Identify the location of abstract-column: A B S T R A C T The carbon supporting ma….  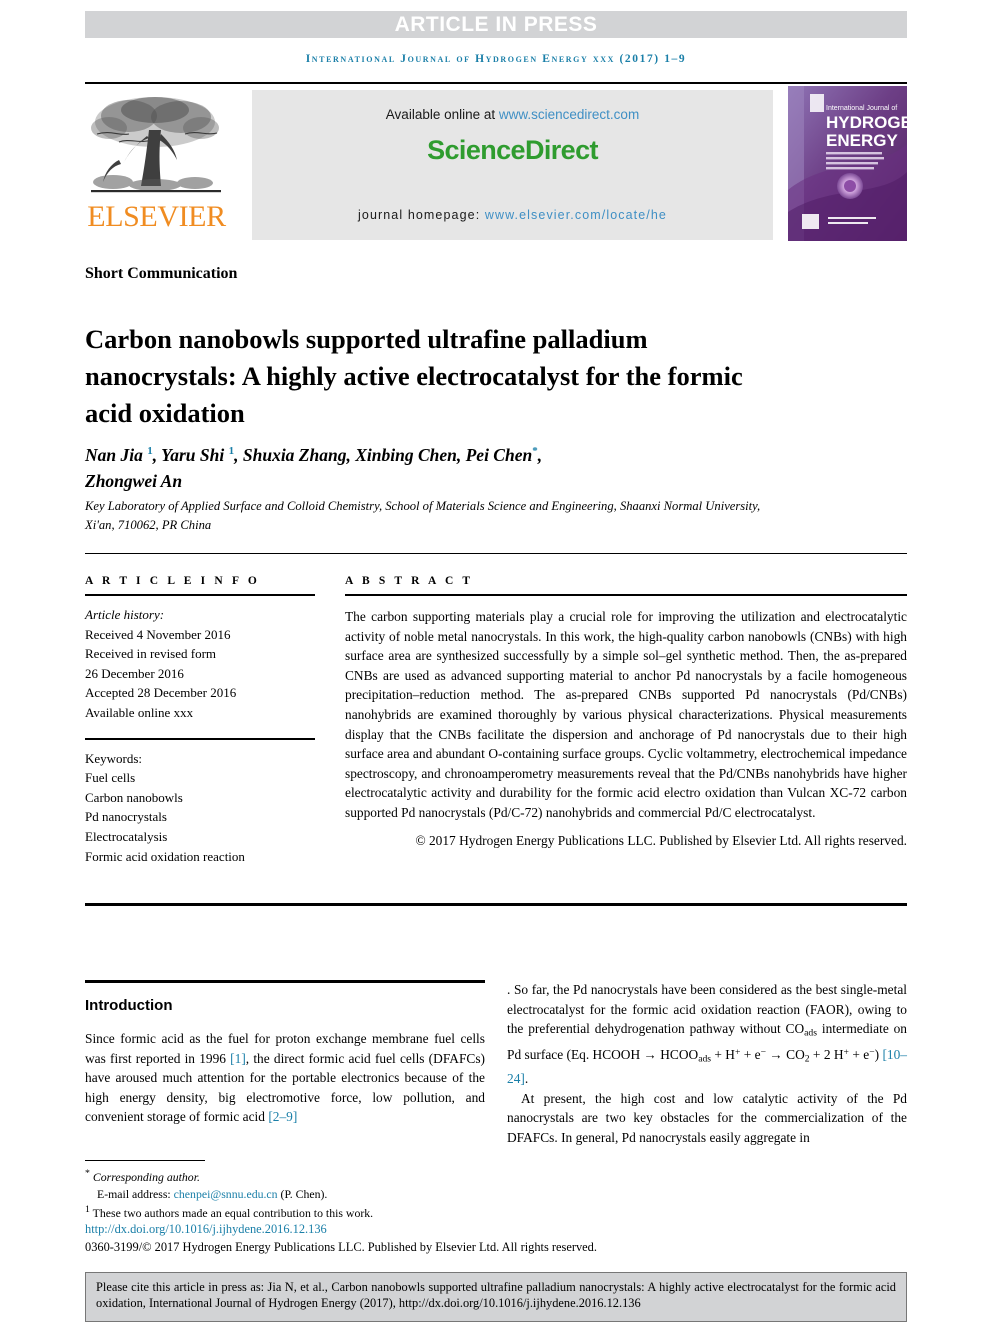
(626, 712).